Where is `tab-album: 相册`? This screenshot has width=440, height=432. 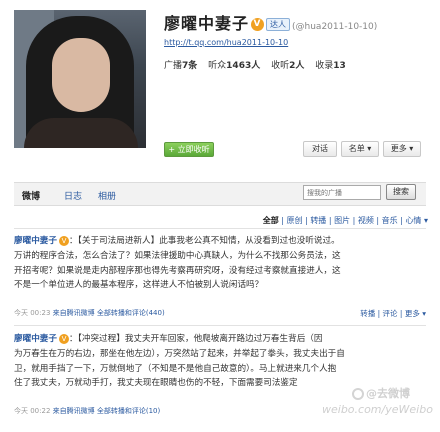 tab-album: 相册 is located at coordinates (107, 195).